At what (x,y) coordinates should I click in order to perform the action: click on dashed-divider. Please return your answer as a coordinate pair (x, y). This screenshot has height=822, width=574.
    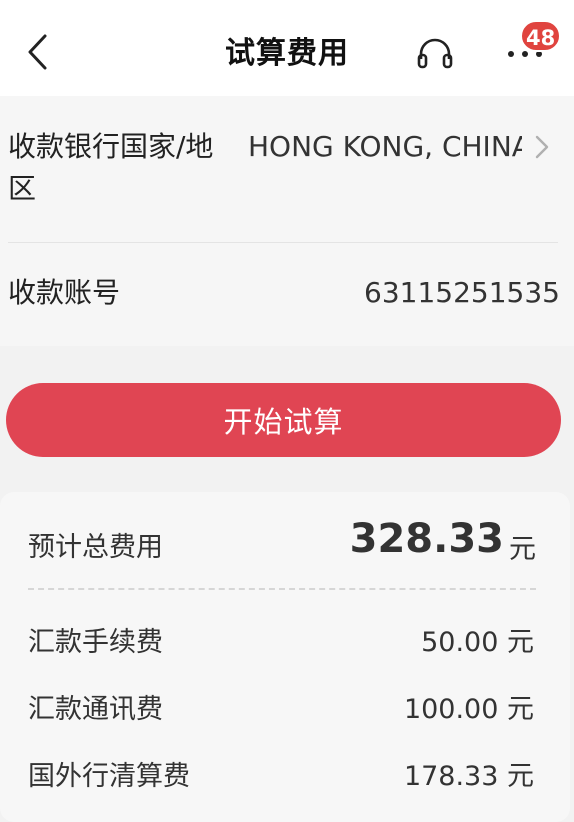
    Looking at the image, I should click on (282, 589).